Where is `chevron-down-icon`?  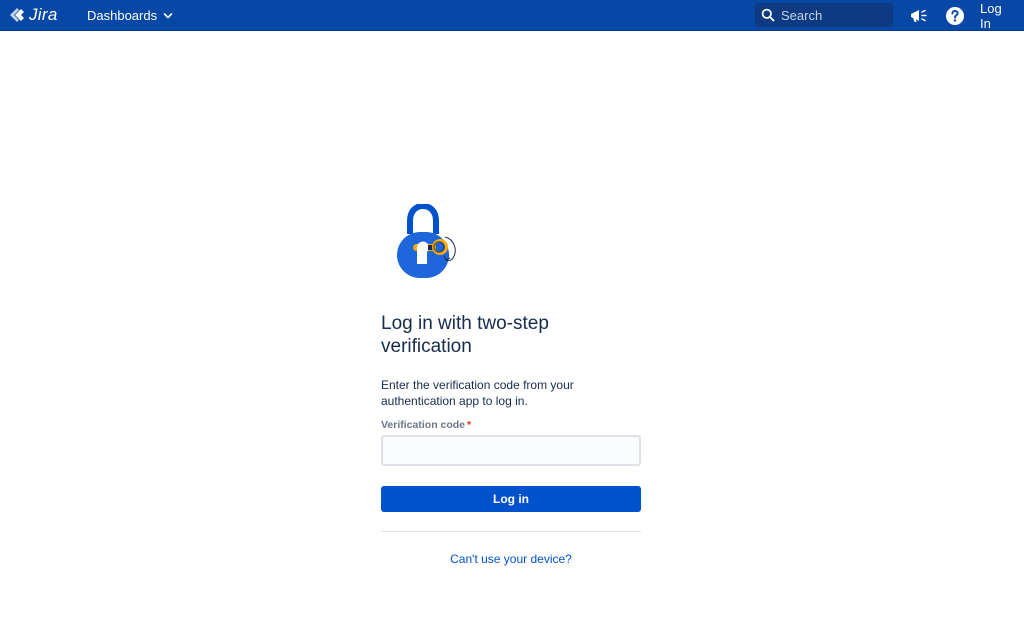
chevron-down-icon is located at coordinates (168, 15).